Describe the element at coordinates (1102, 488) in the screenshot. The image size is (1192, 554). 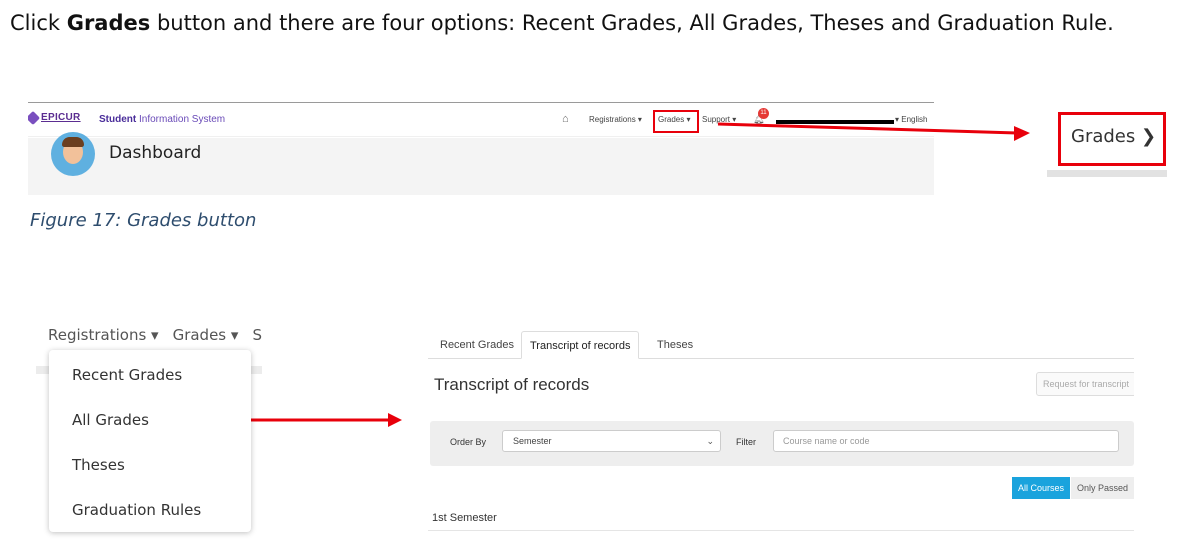
I see `only-passed-button: Only Passed` at that location.